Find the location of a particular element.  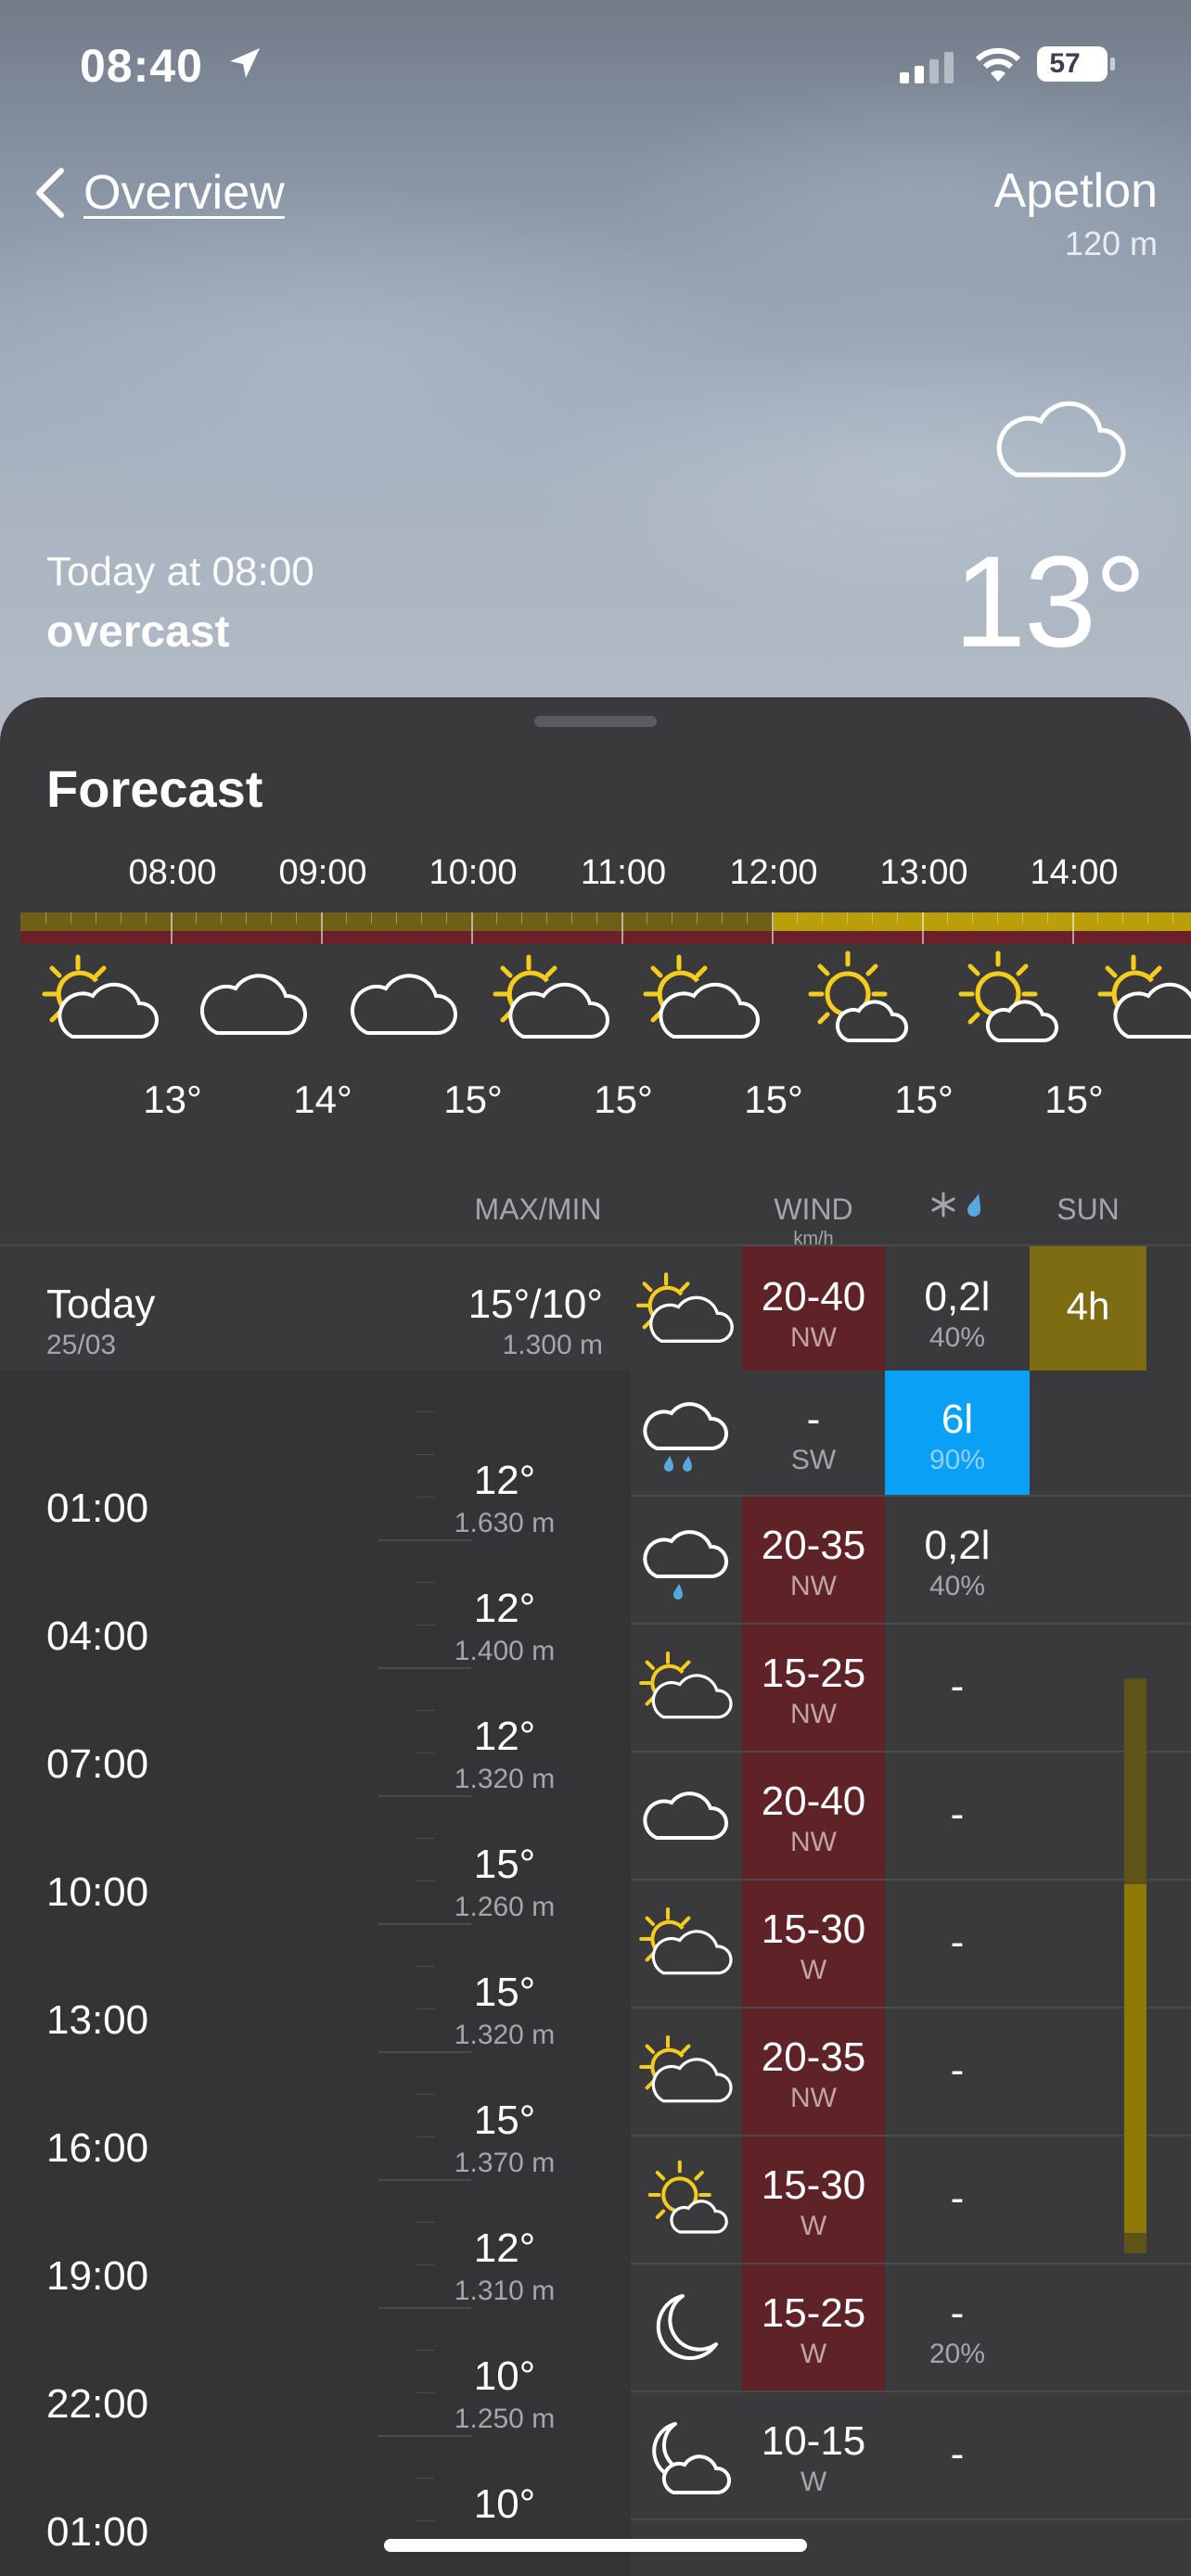

location-altitude: 120 m is located at coordinates (1111, 243).